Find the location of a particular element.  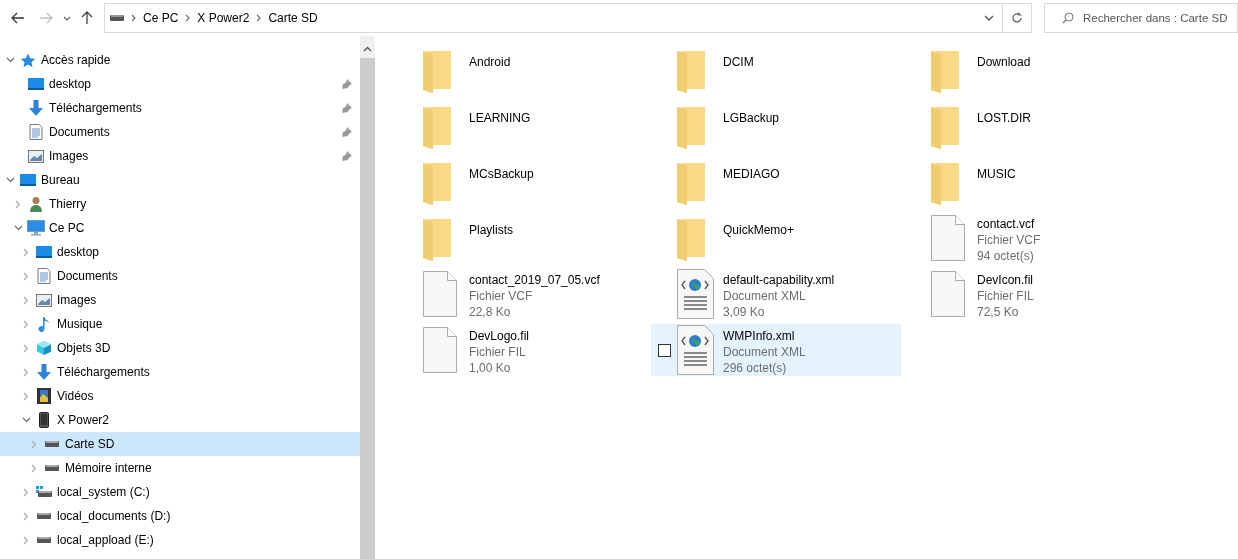

file-name: MUSIC is located at coordinates (996, 174).